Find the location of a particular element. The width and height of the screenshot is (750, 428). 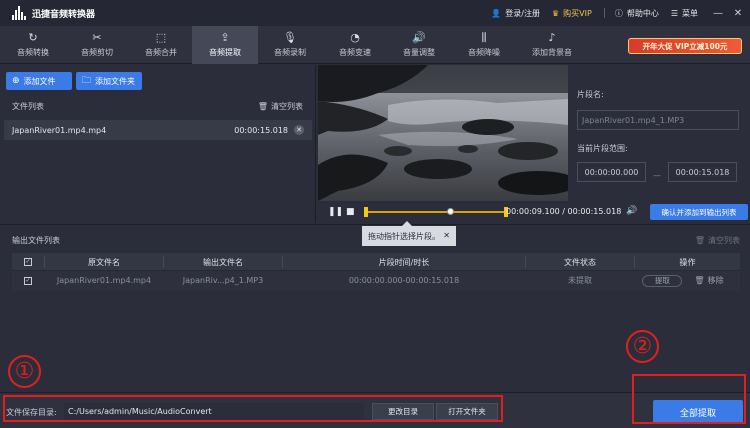

buy-vip-button: ♛ 购买VIP is located at coordinates (572, 13).